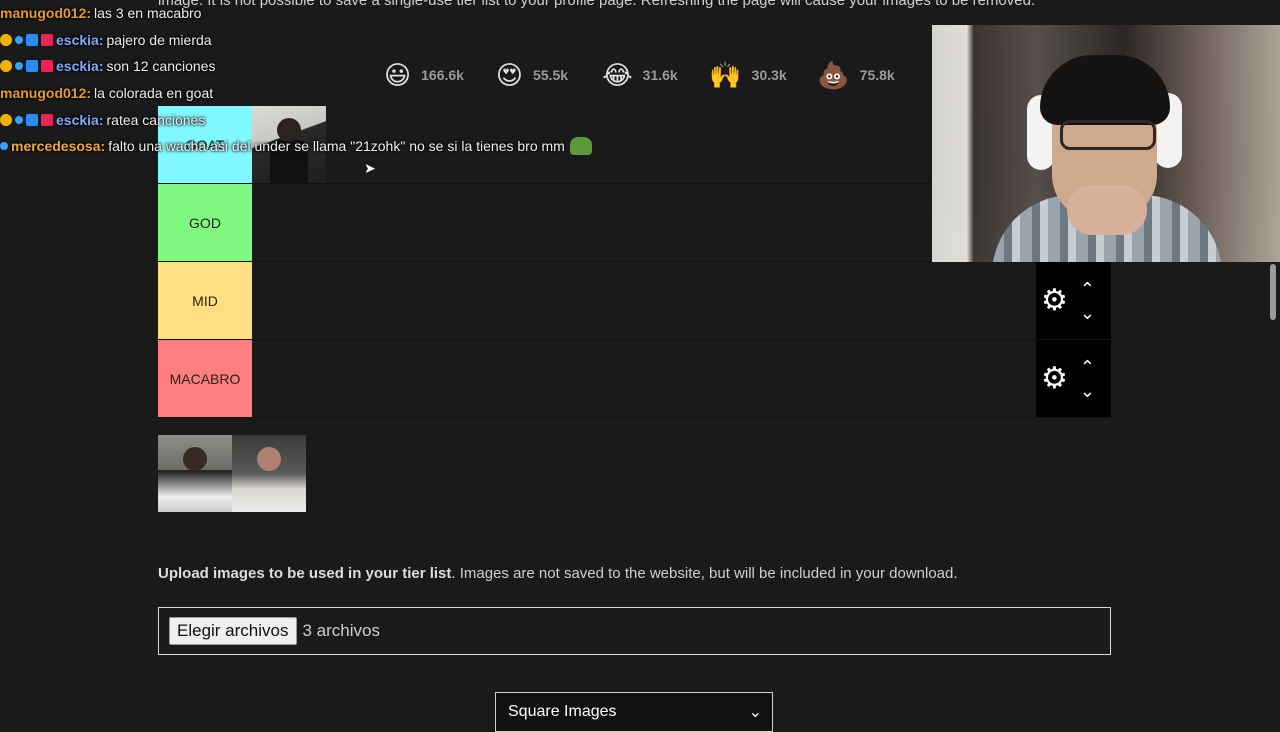 This screenshot has width=1280, height=732. I want to click on tier-label-mid: MID, so click(205, 300).